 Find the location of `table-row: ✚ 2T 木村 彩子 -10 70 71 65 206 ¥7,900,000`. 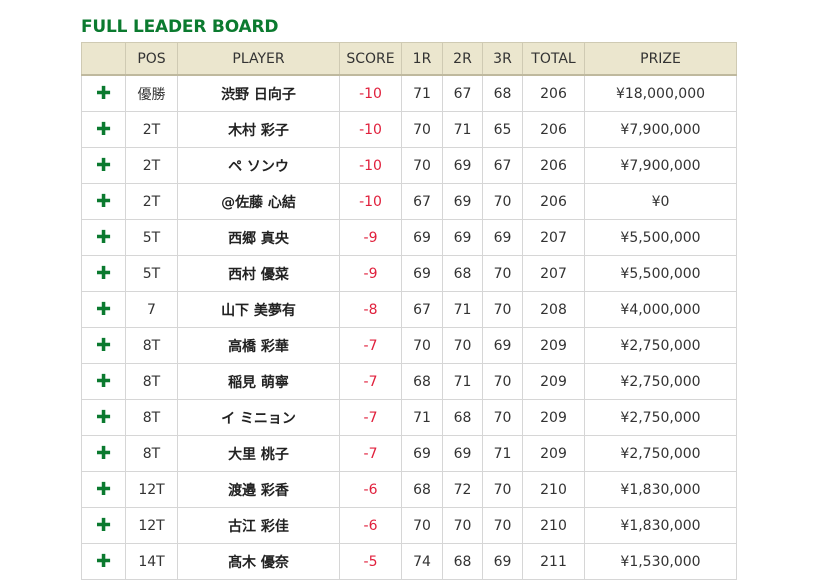

table-row: ✚ 2T 木村 彩子 -10 70 71 65 206 ¥7,900,000 is located at coordinates (409, 129).